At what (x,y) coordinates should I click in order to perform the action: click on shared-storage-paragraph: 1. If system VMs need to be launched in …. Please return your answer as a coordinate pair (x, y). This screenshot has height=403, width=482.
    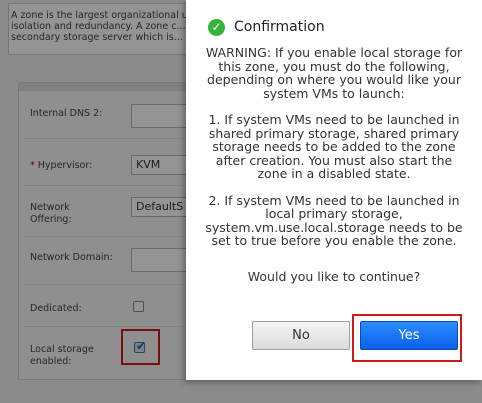
    Looking at the image, I should click on (334, 146).